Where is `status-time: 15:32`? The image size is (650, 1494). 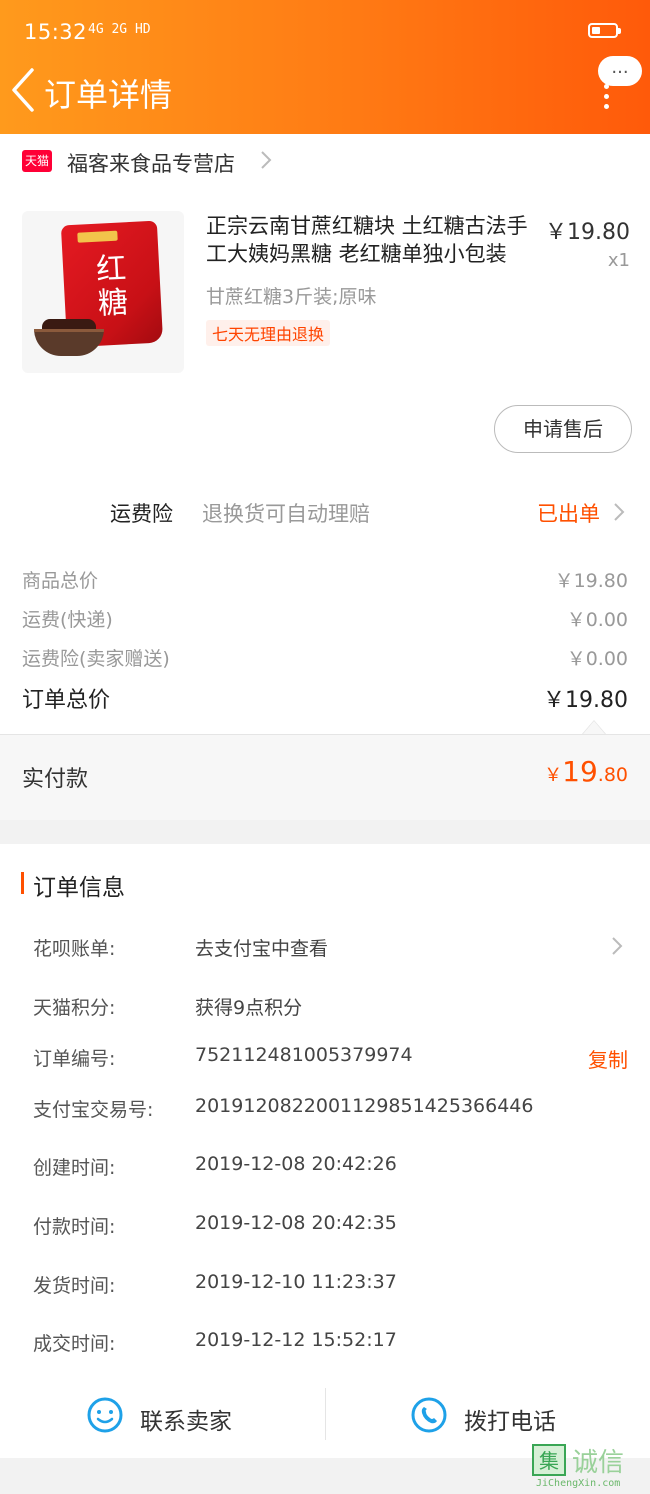
status-time: 15:32 is located at coordinates (56, 32).